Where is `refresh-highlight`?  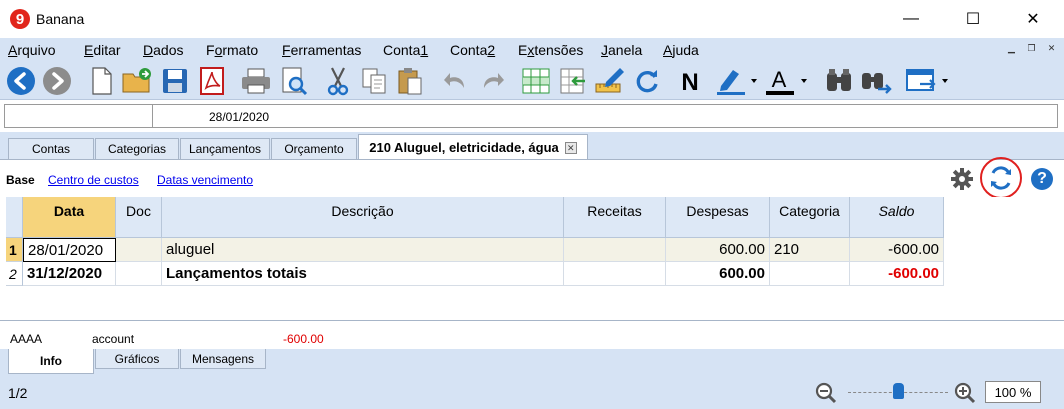 refresh-highlight is located at coordinates (1001, 178).